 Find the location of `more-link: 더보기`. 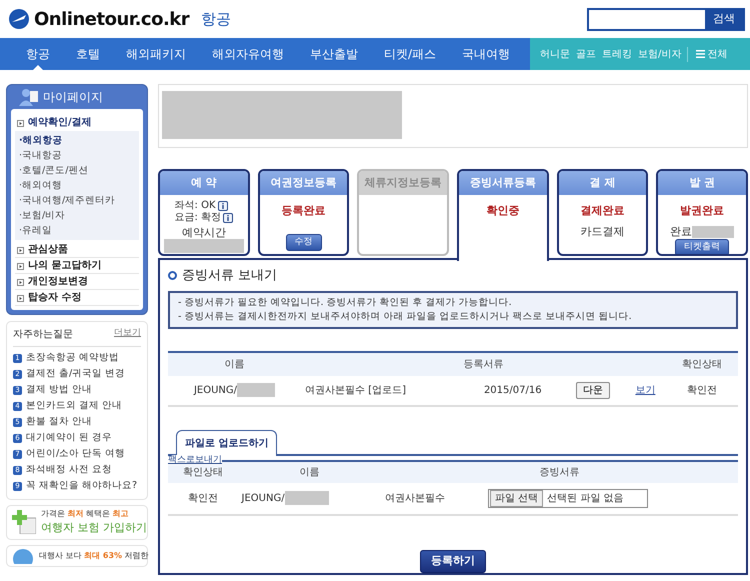

more-link: 더보기 is located at coordinates (127, 334).